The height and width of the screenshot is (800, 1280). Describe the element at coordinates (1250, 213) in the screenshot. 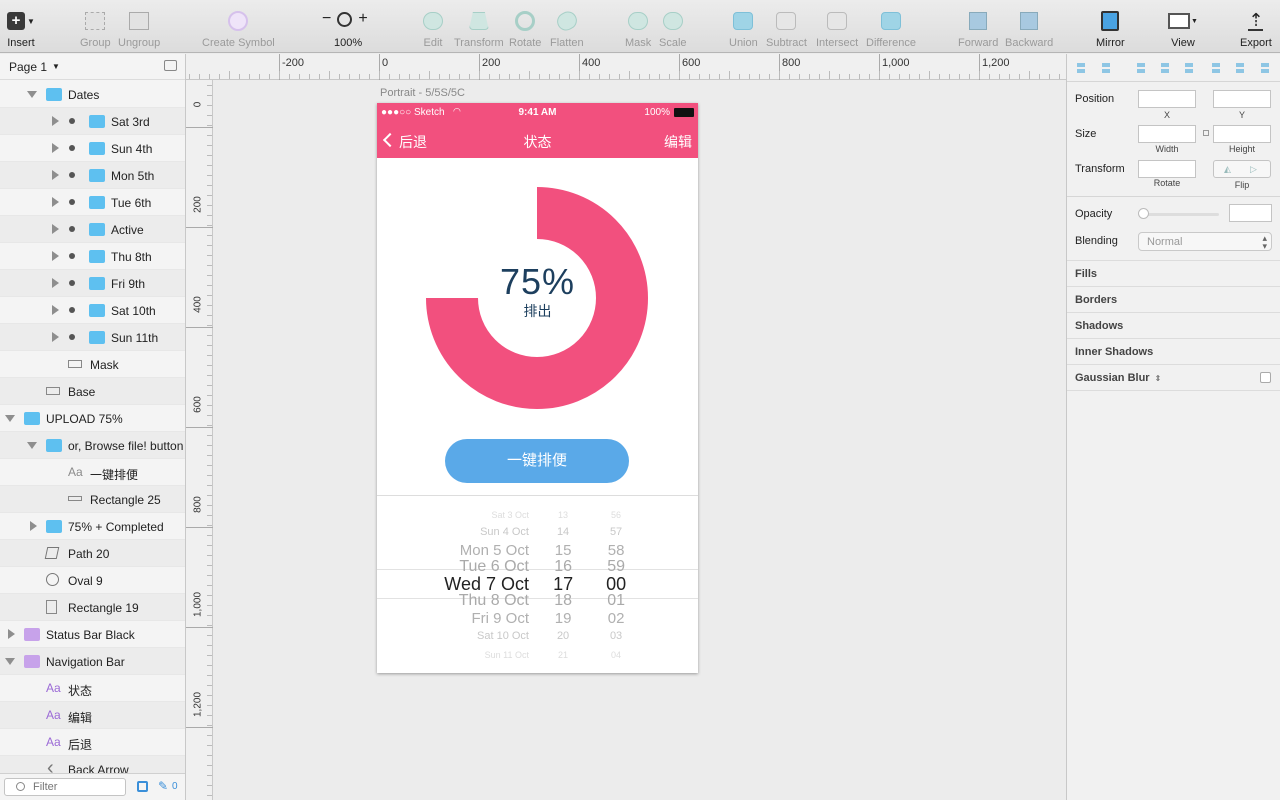

I see `opacity-field` at that location.